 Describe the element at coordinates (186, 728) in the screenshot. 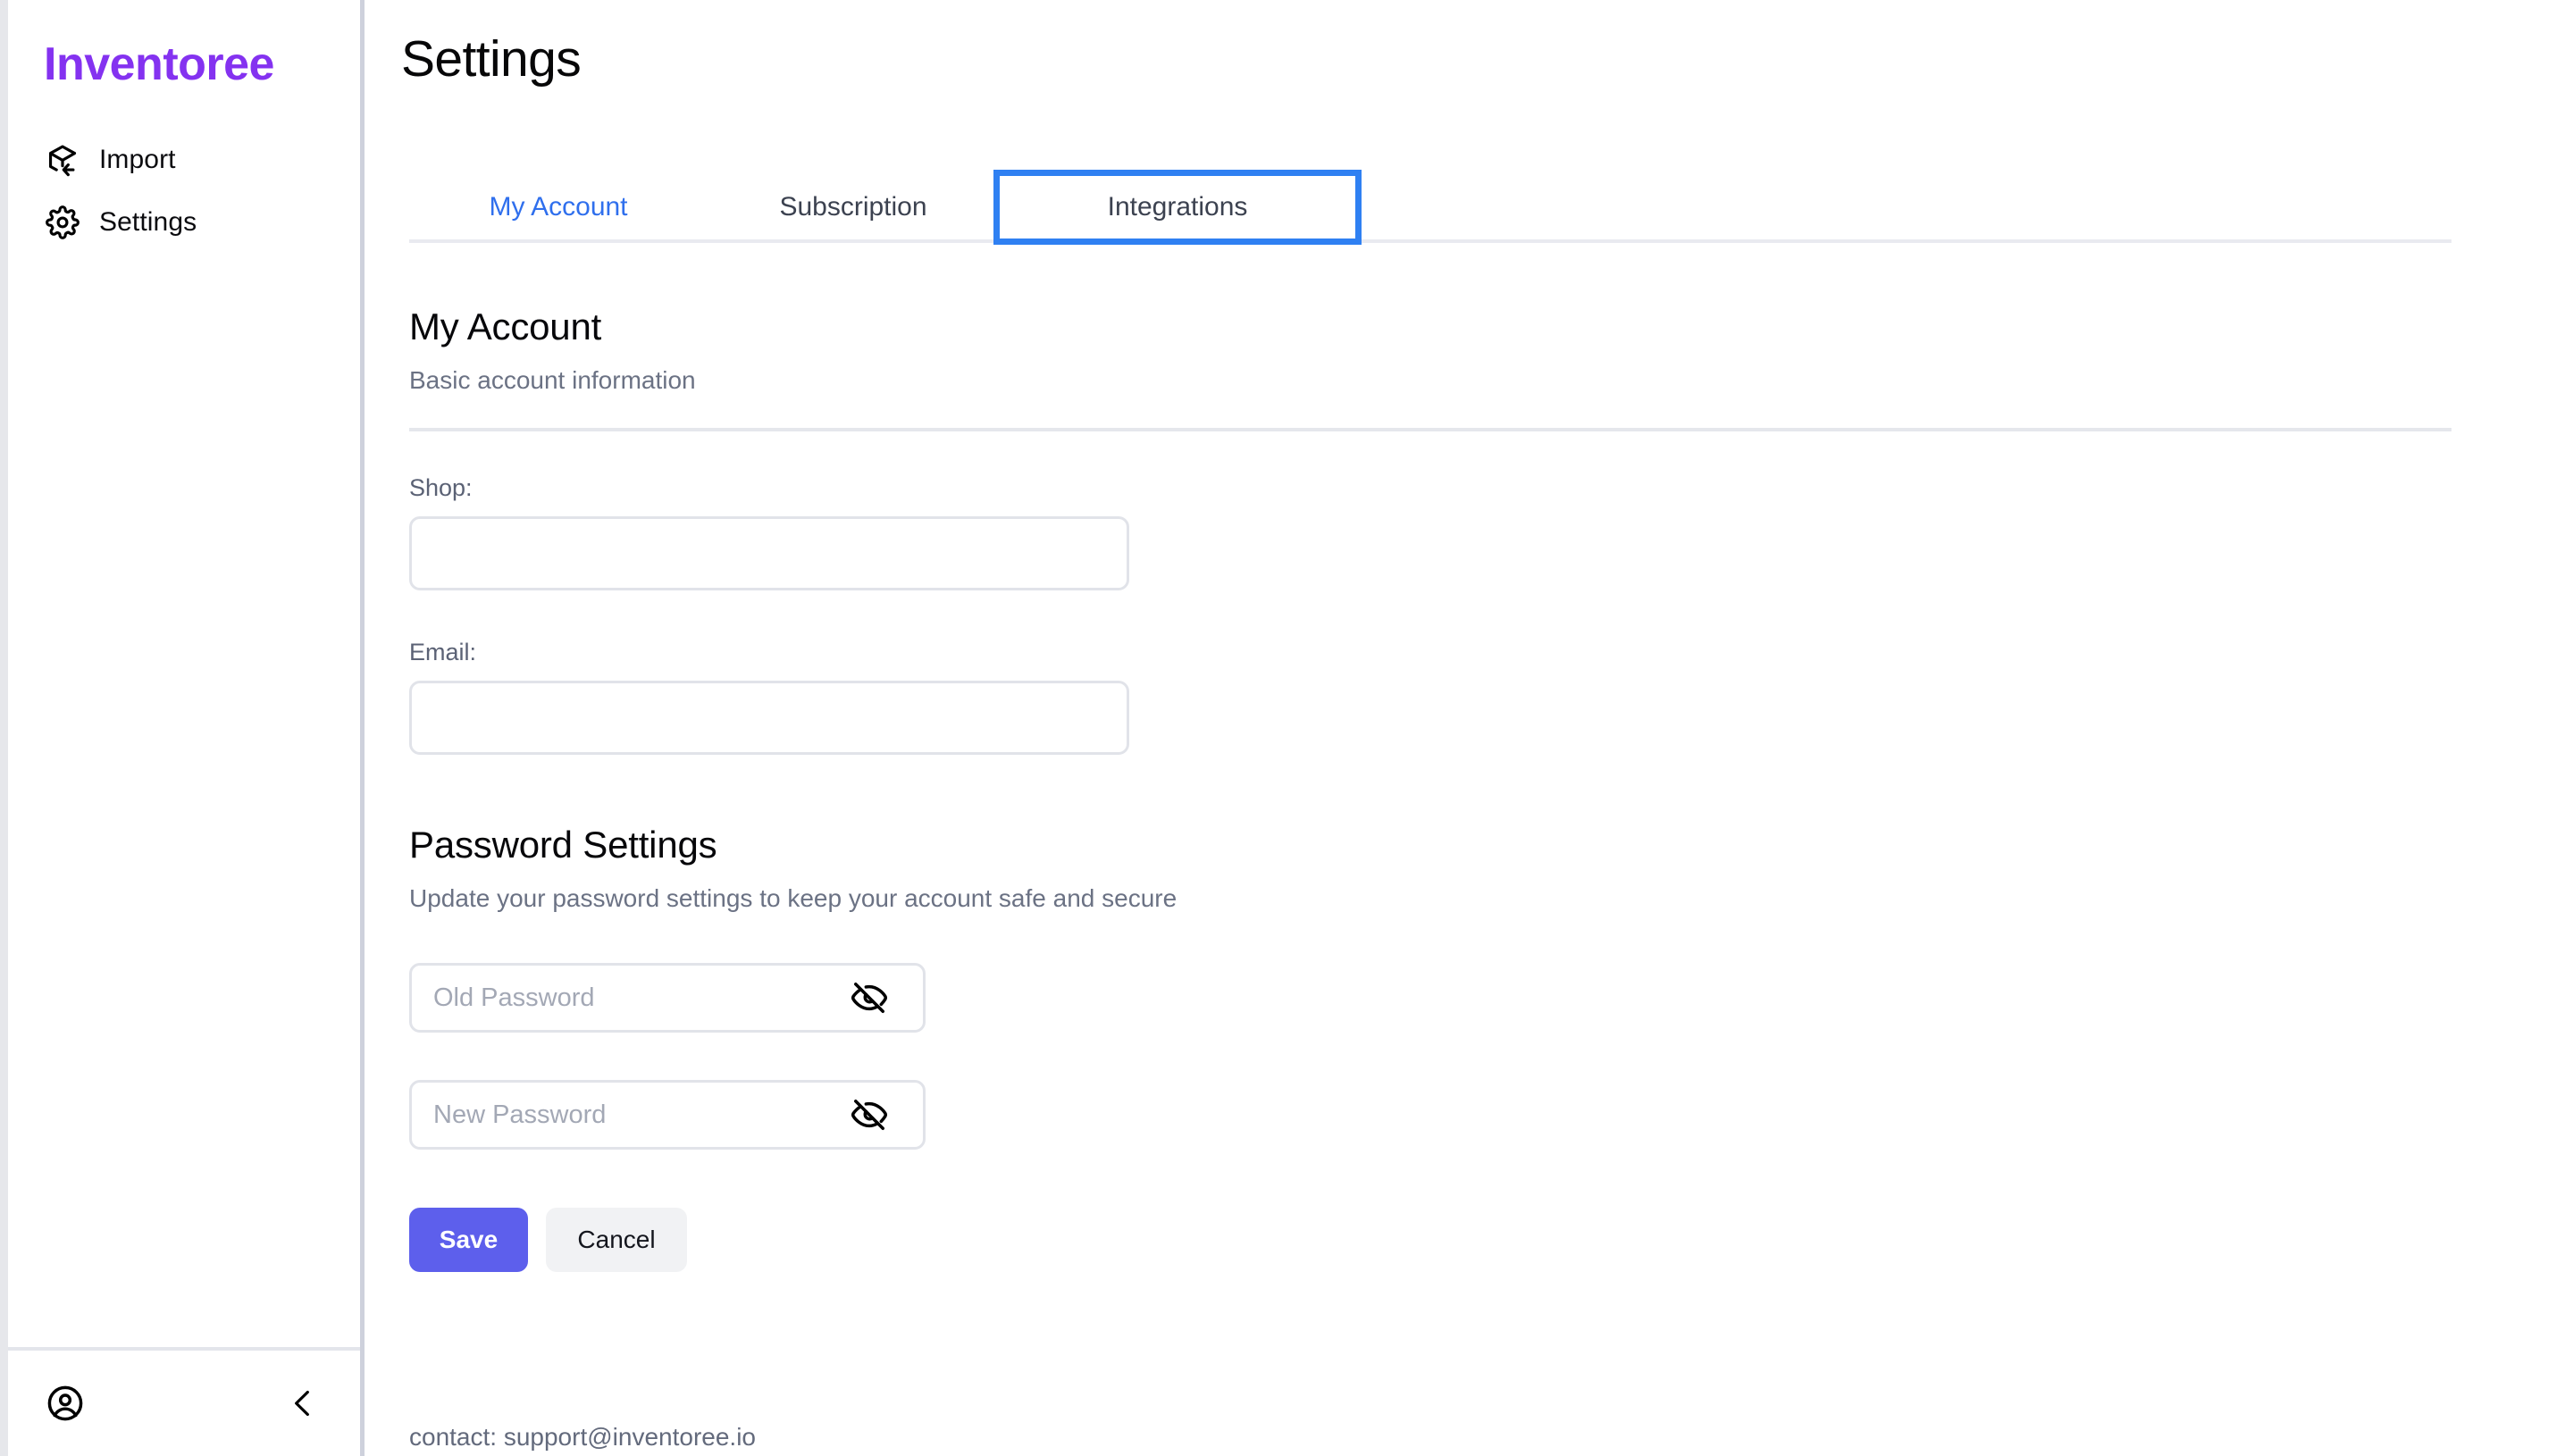

I see `sidebar: Inventoree Import Settings` at that location.